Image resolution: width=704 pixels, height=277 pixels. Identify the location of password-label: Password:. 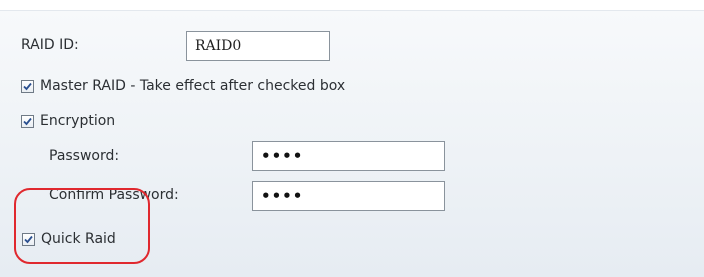
(84, 156).